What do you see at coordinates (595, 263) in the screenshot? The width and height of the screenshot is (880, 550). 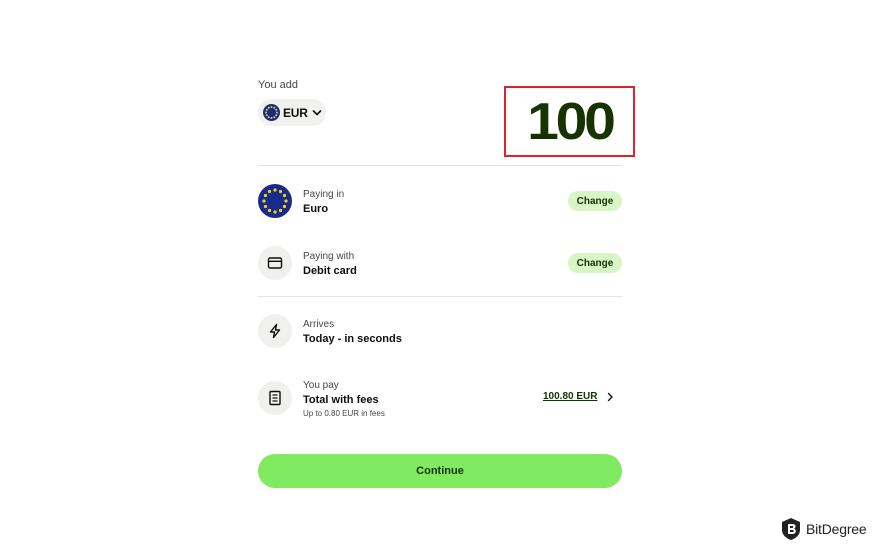 I see `change-payment-method-button: Change` at bounding box center [595, 263].